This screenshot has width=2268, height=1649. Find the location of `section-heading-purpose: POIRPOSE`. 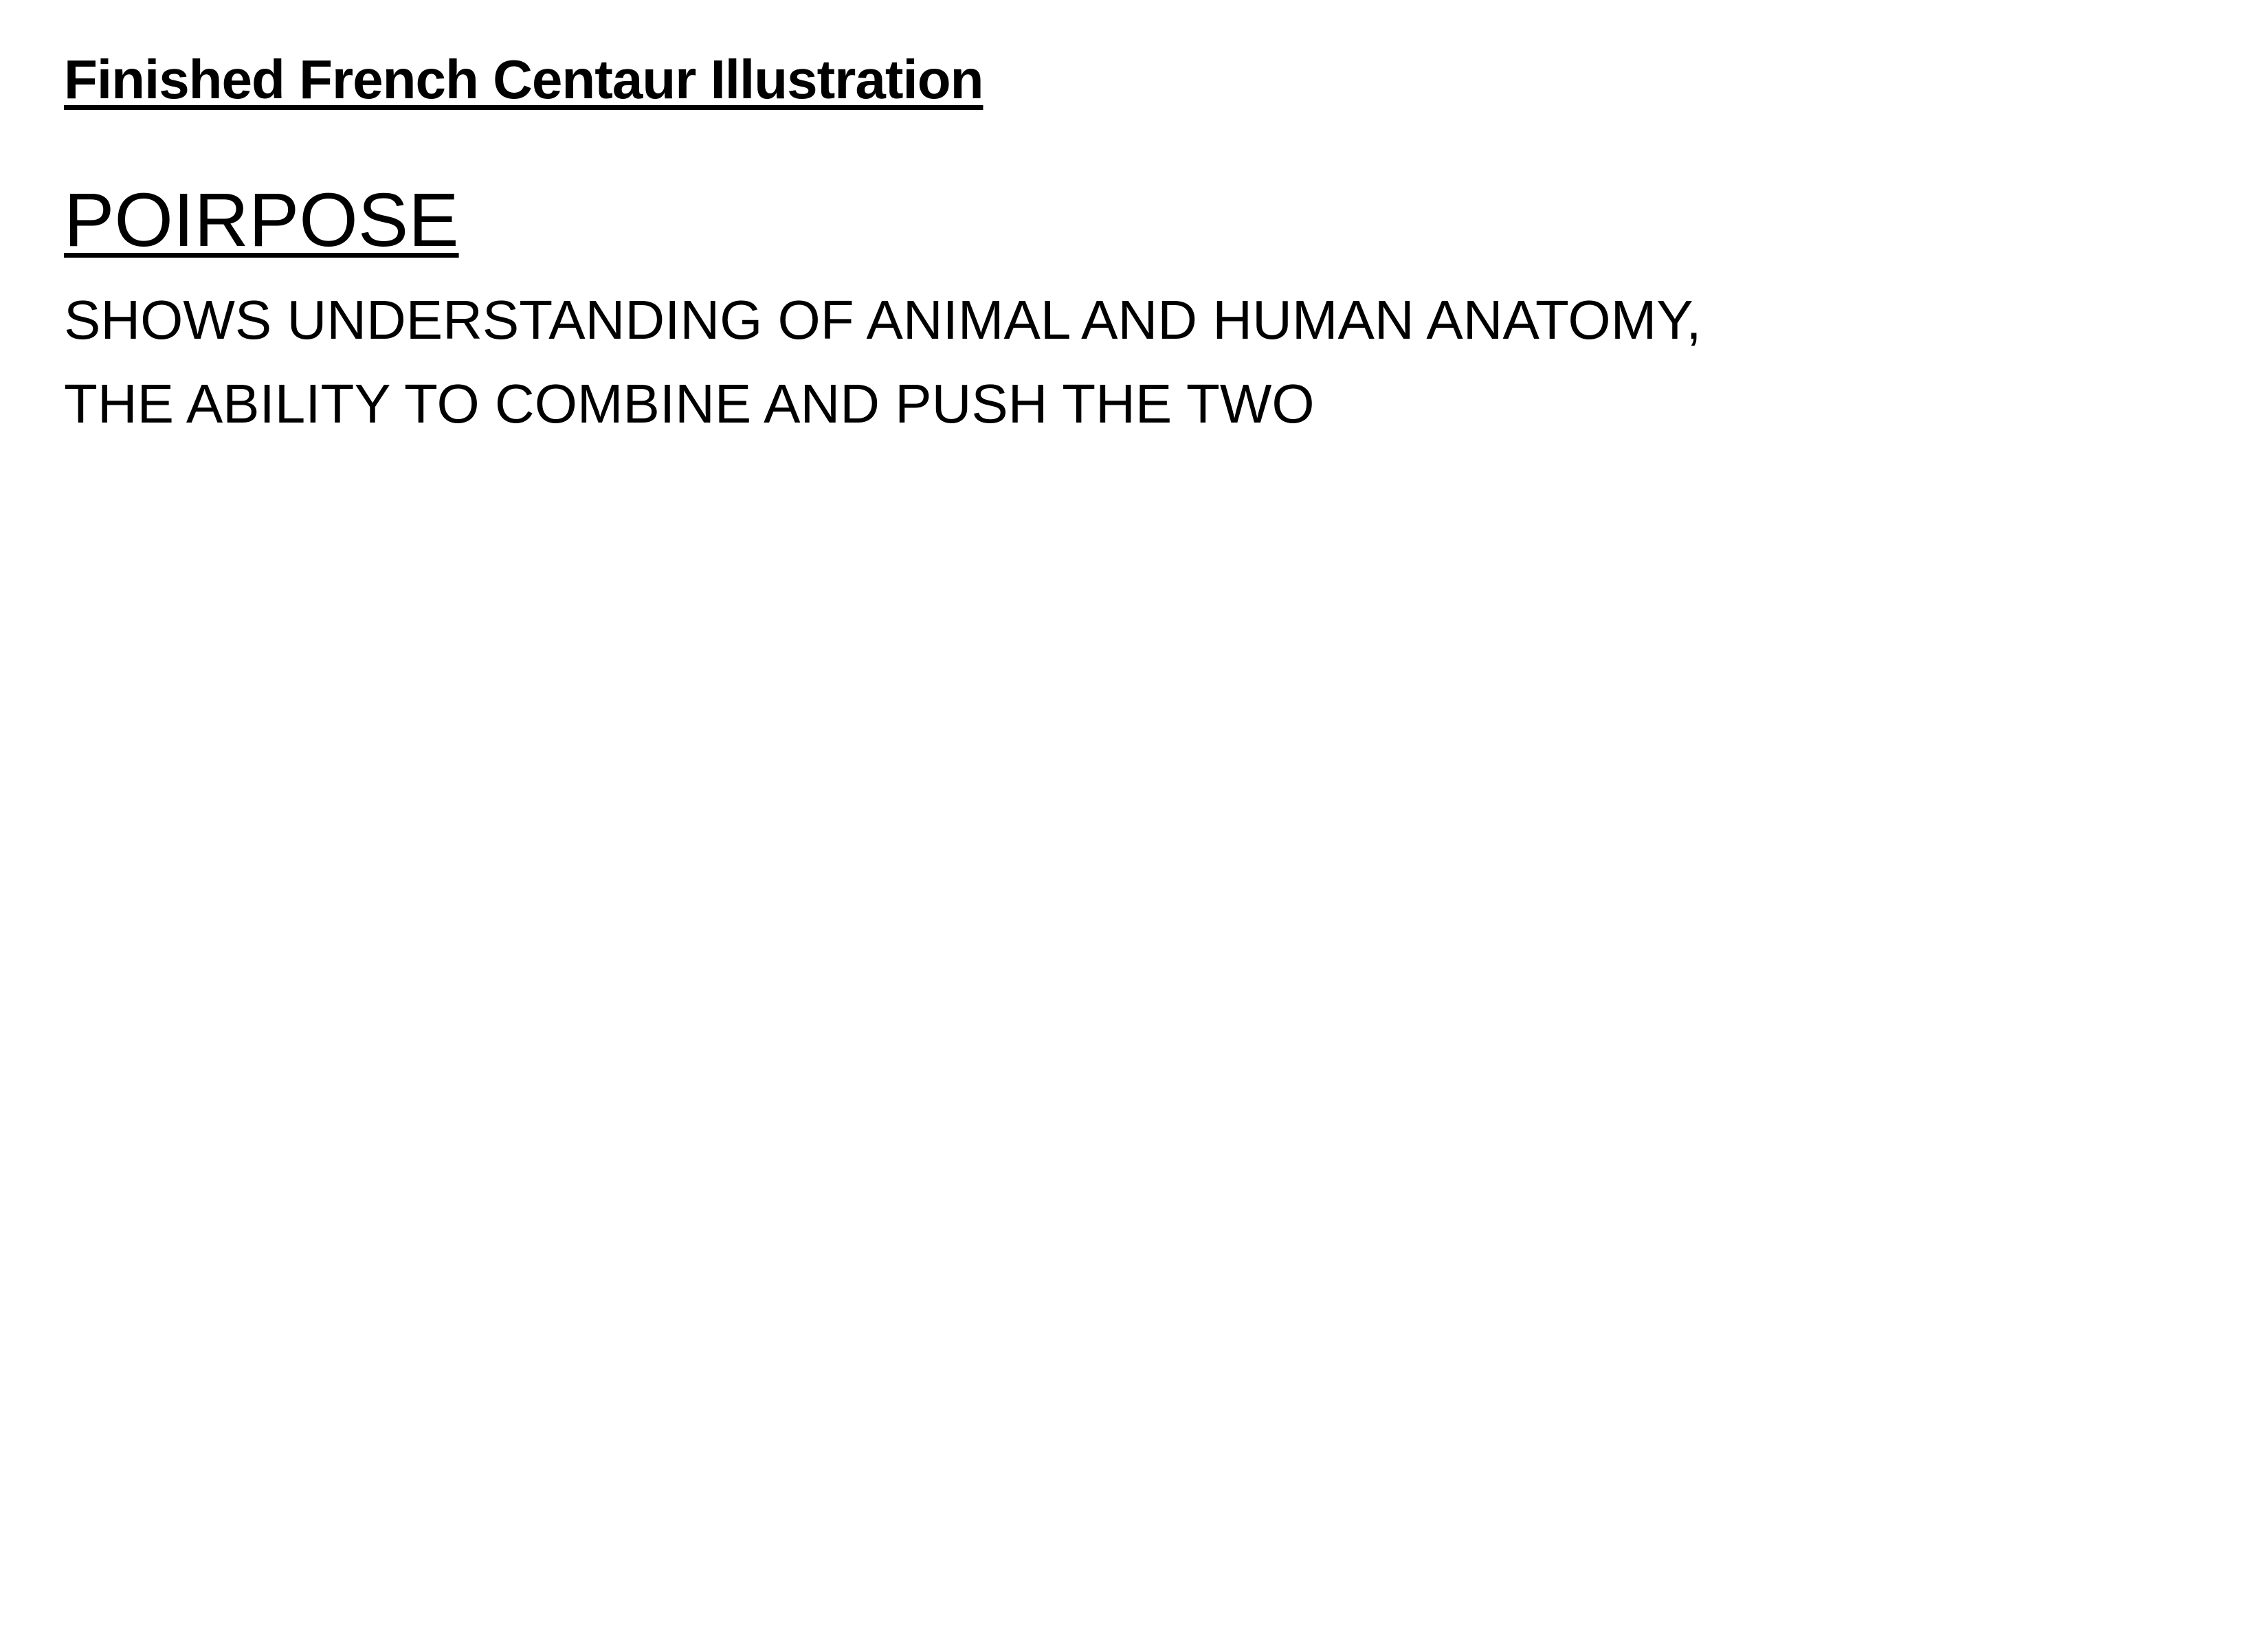

section-heading-purpose: POIRPOSE is located at coordinates (261, 220).